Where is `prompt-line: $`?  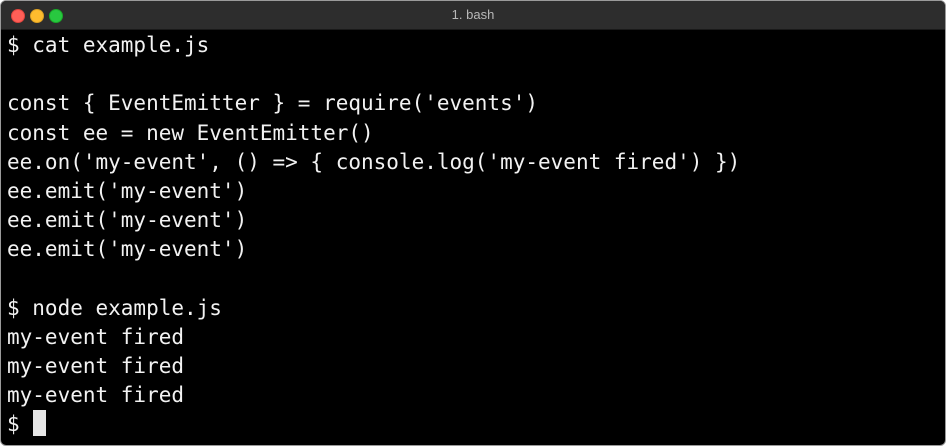
prompt-line: $ is located at coordinates (473, 424).